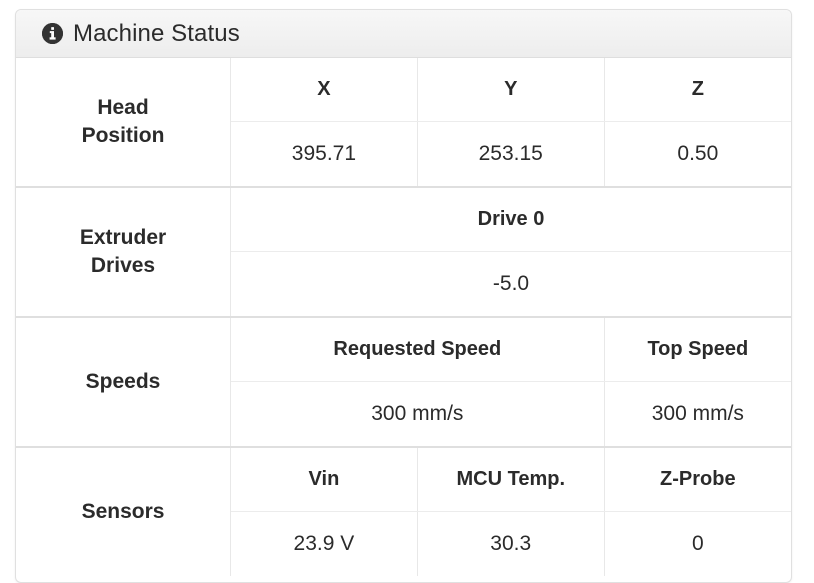 The height and width of the screenshot is (583, 814). I want to click on value-requested-speed: 300 mm/s, so click(417, 414).